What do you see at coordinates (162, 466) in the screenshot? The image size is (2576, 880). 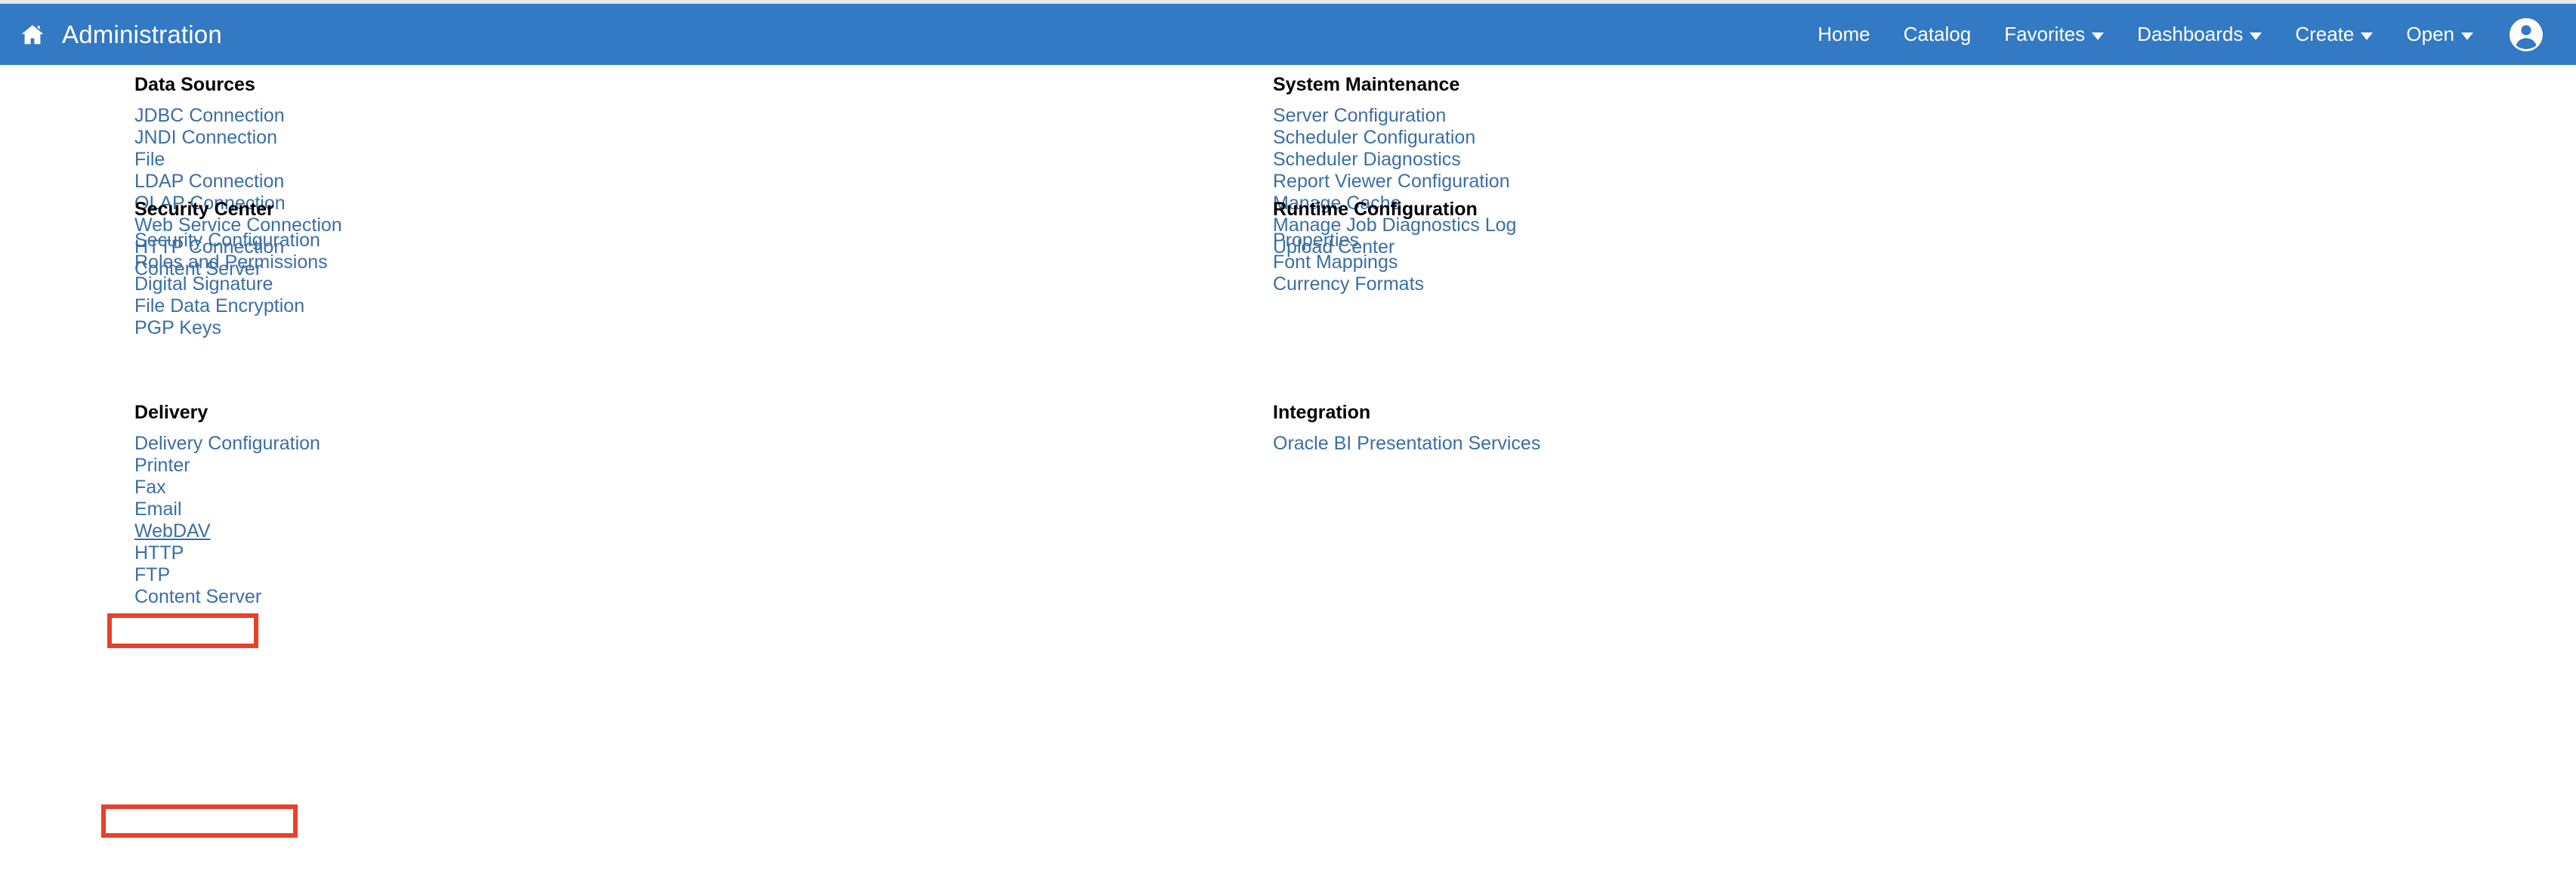 I see `link-printer: Printer` at bounding box center [162, 466].